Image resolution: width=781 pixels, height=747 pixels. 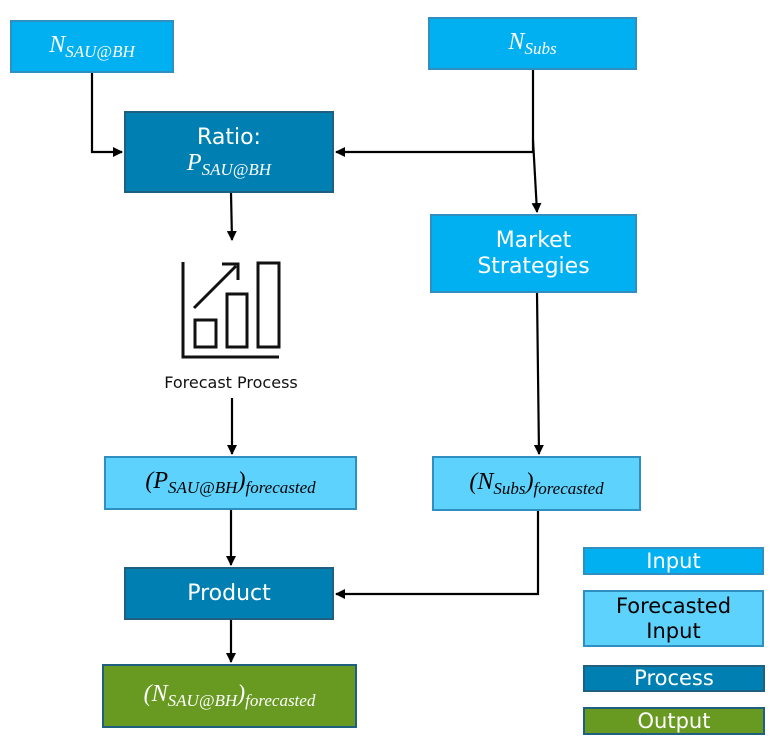 I want to click on arrow-market-to-nsubsforecasted, so click(x=538, y=373).